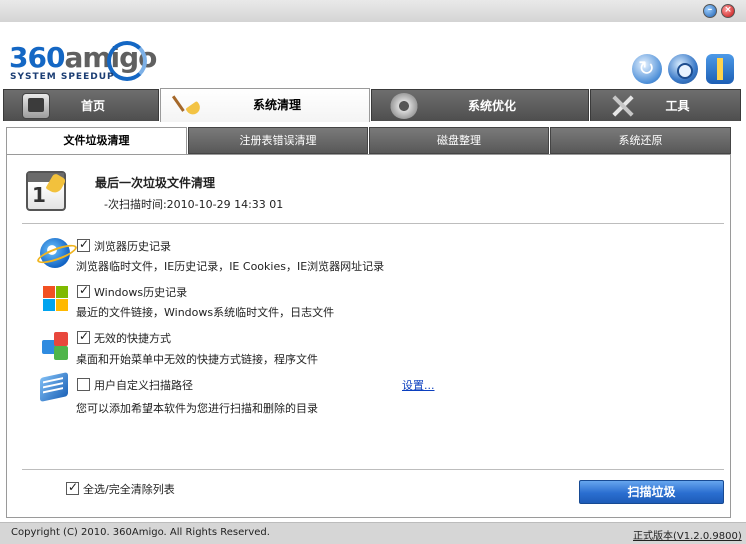 The height and width of the screenshot is (544, 746). I want to click on last-clean-title: 最后一次垃圾文件清理, so click(155, 183).